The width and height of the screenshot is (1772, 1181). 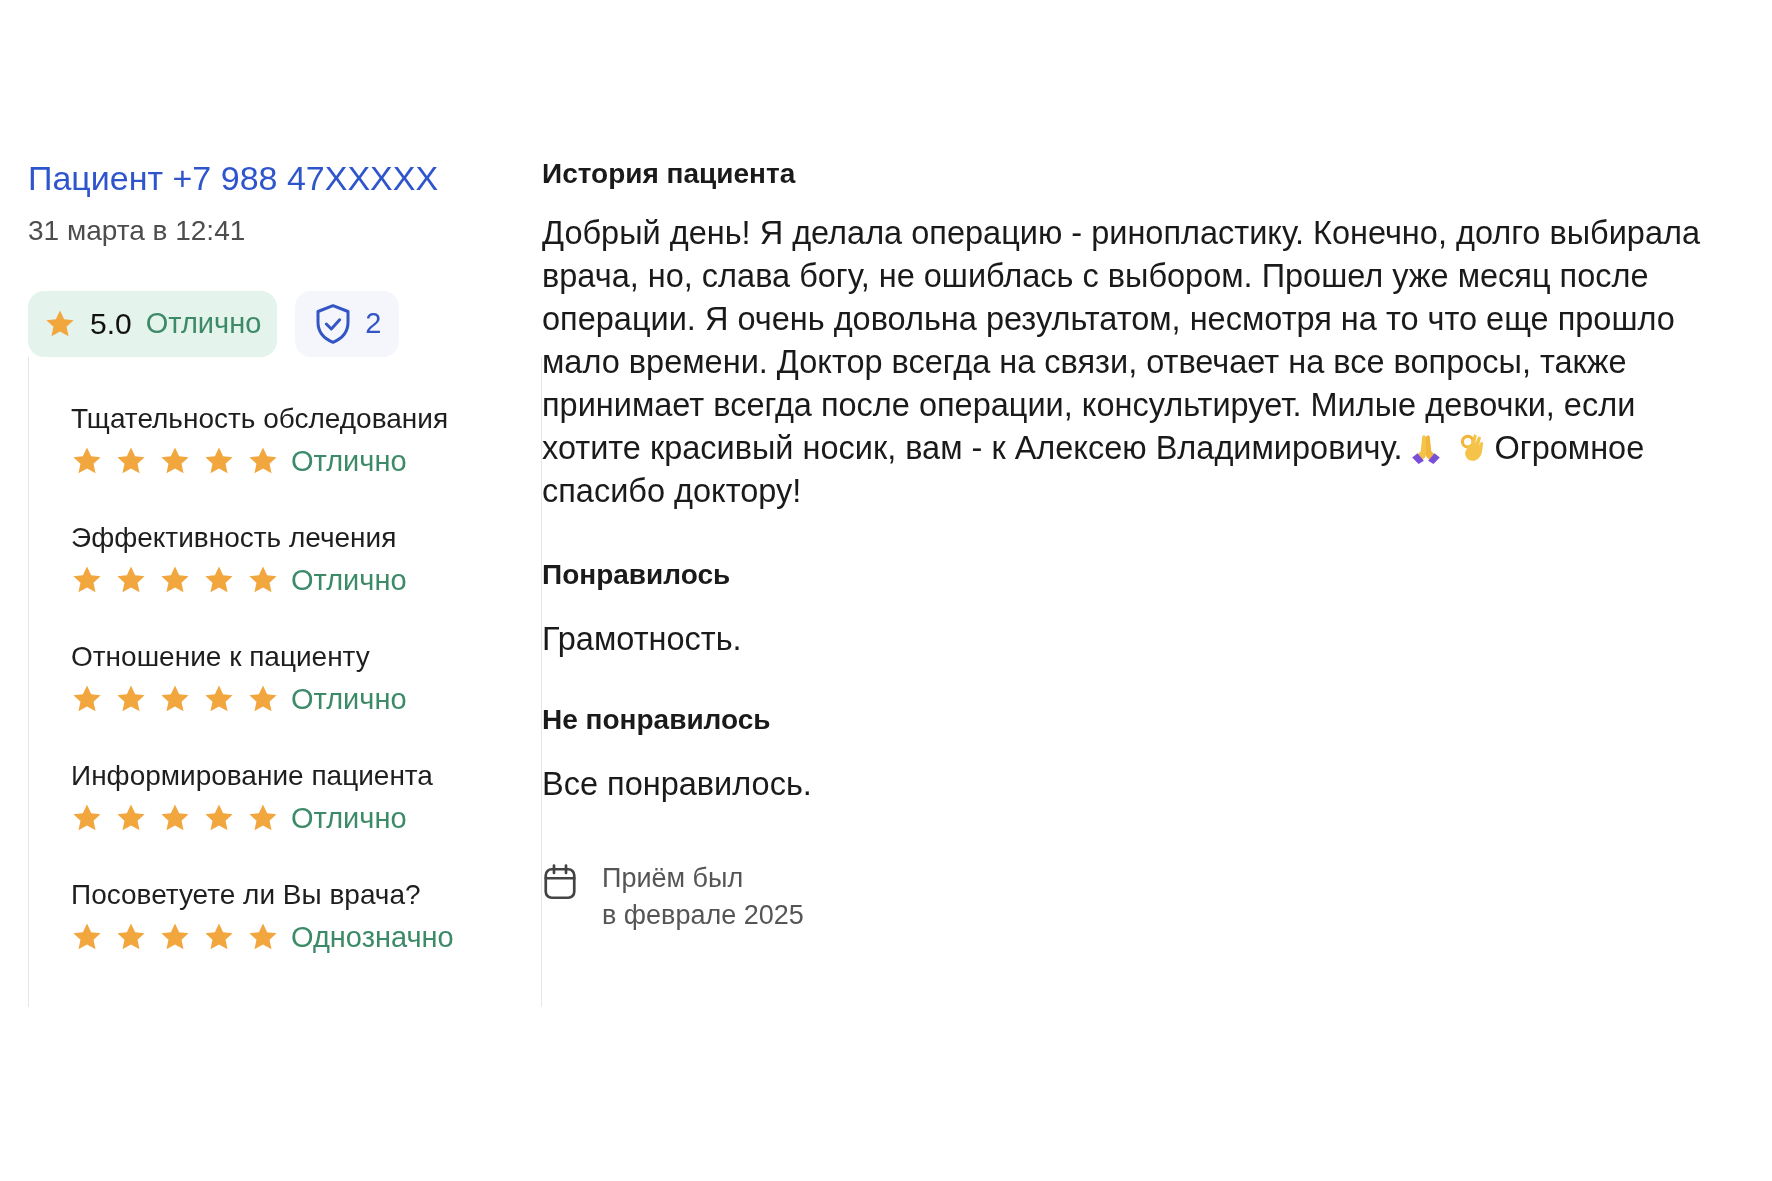 I want to click on rating-score: 5.0, so click(x=111, y=323).